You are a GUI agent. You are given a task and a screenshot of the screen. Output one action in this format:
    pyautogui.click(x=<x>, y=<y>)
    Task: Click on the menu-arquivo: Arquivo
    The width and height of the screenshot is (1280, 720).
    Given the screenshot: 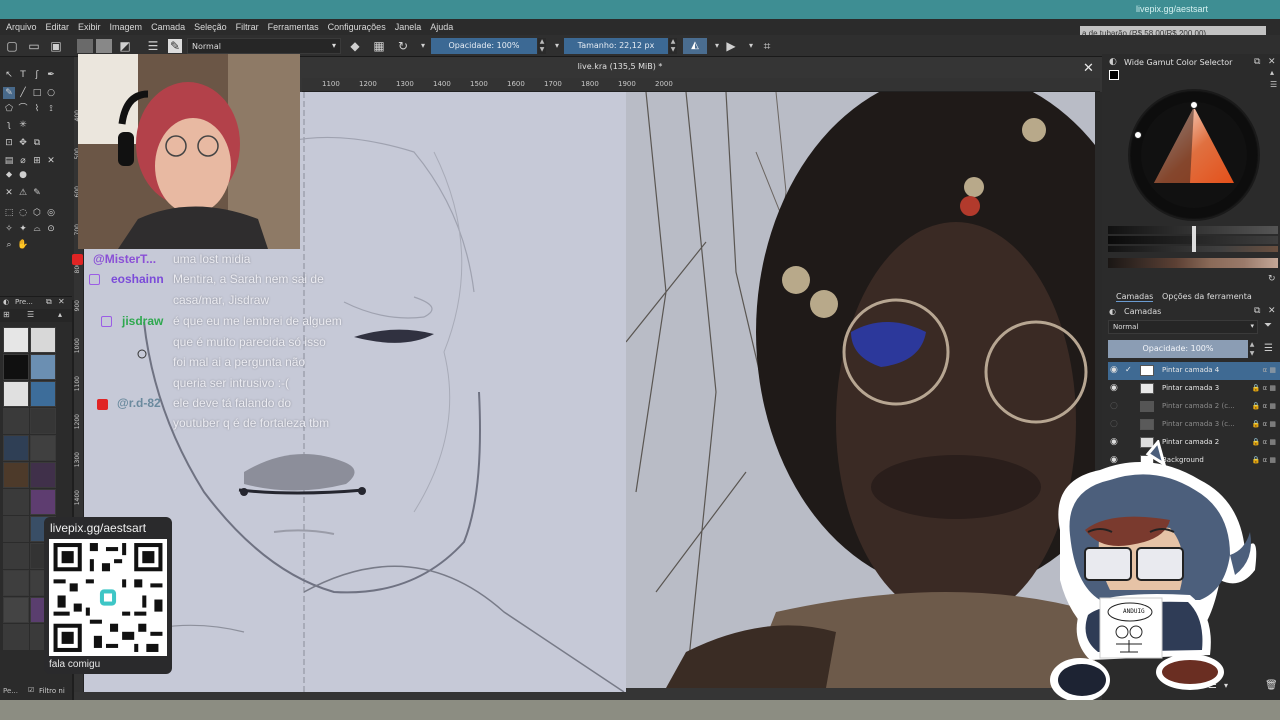 What is the action you would take?
    pyautogui.click(x=21, y=27)
    